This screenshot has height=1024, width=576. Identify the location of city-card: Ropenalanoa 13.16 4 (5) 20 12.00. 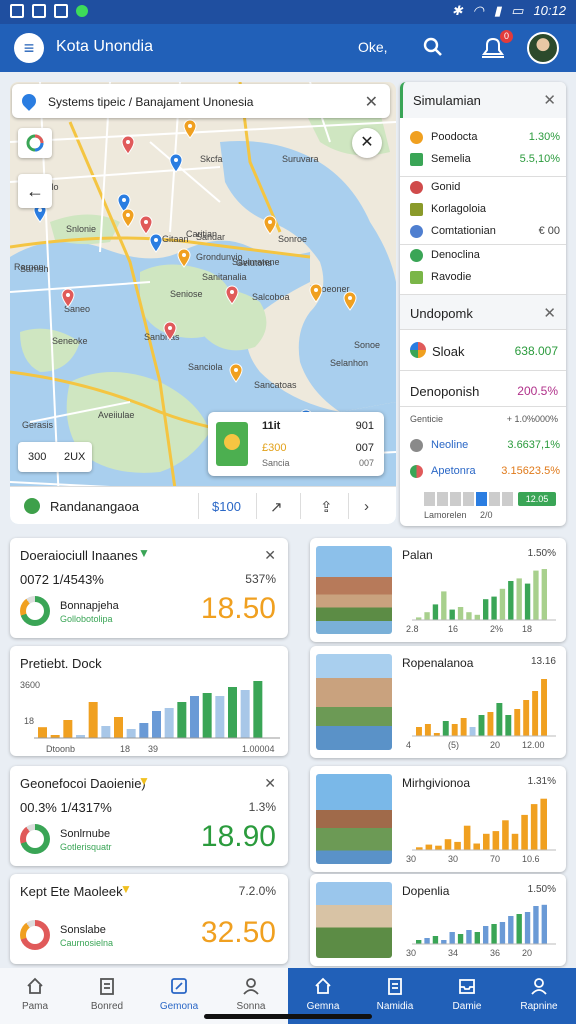
(438, 702).